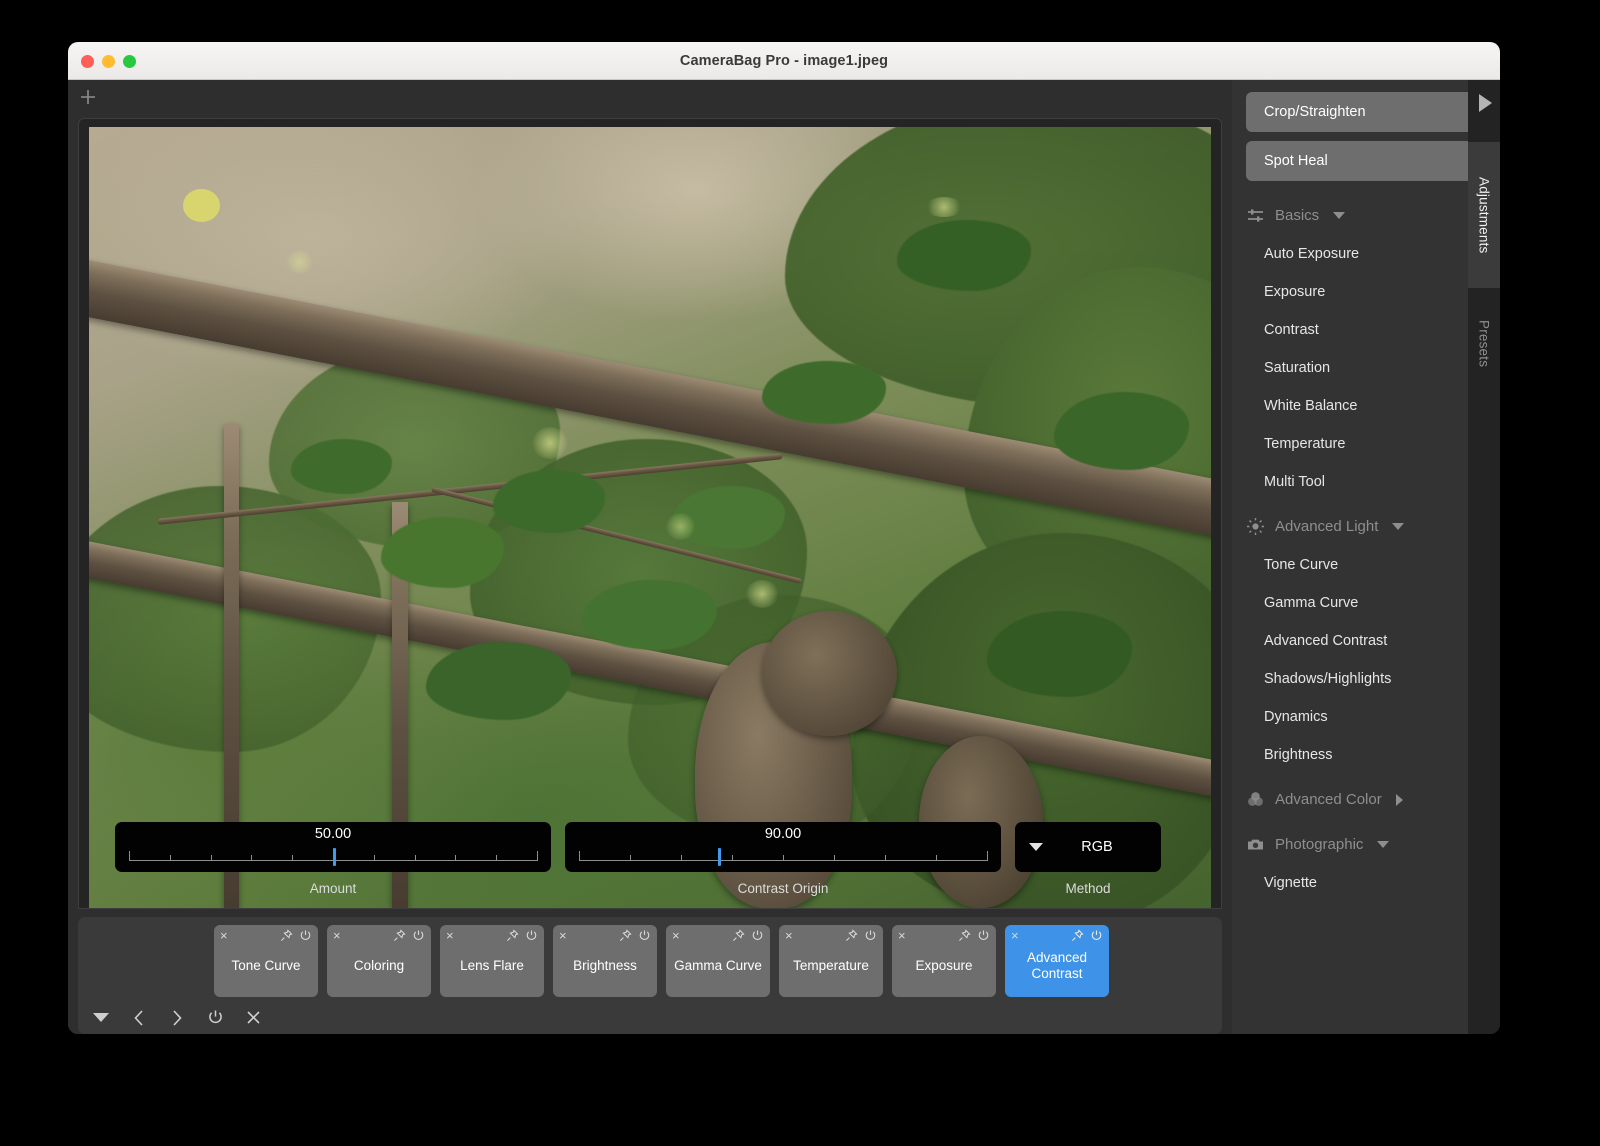 This screenshot has height=1146, width=1600. Describe the element at coordinates (1366, 444) in the screenshot. I see `sidebar-item-temperature: Temperature` at that location.